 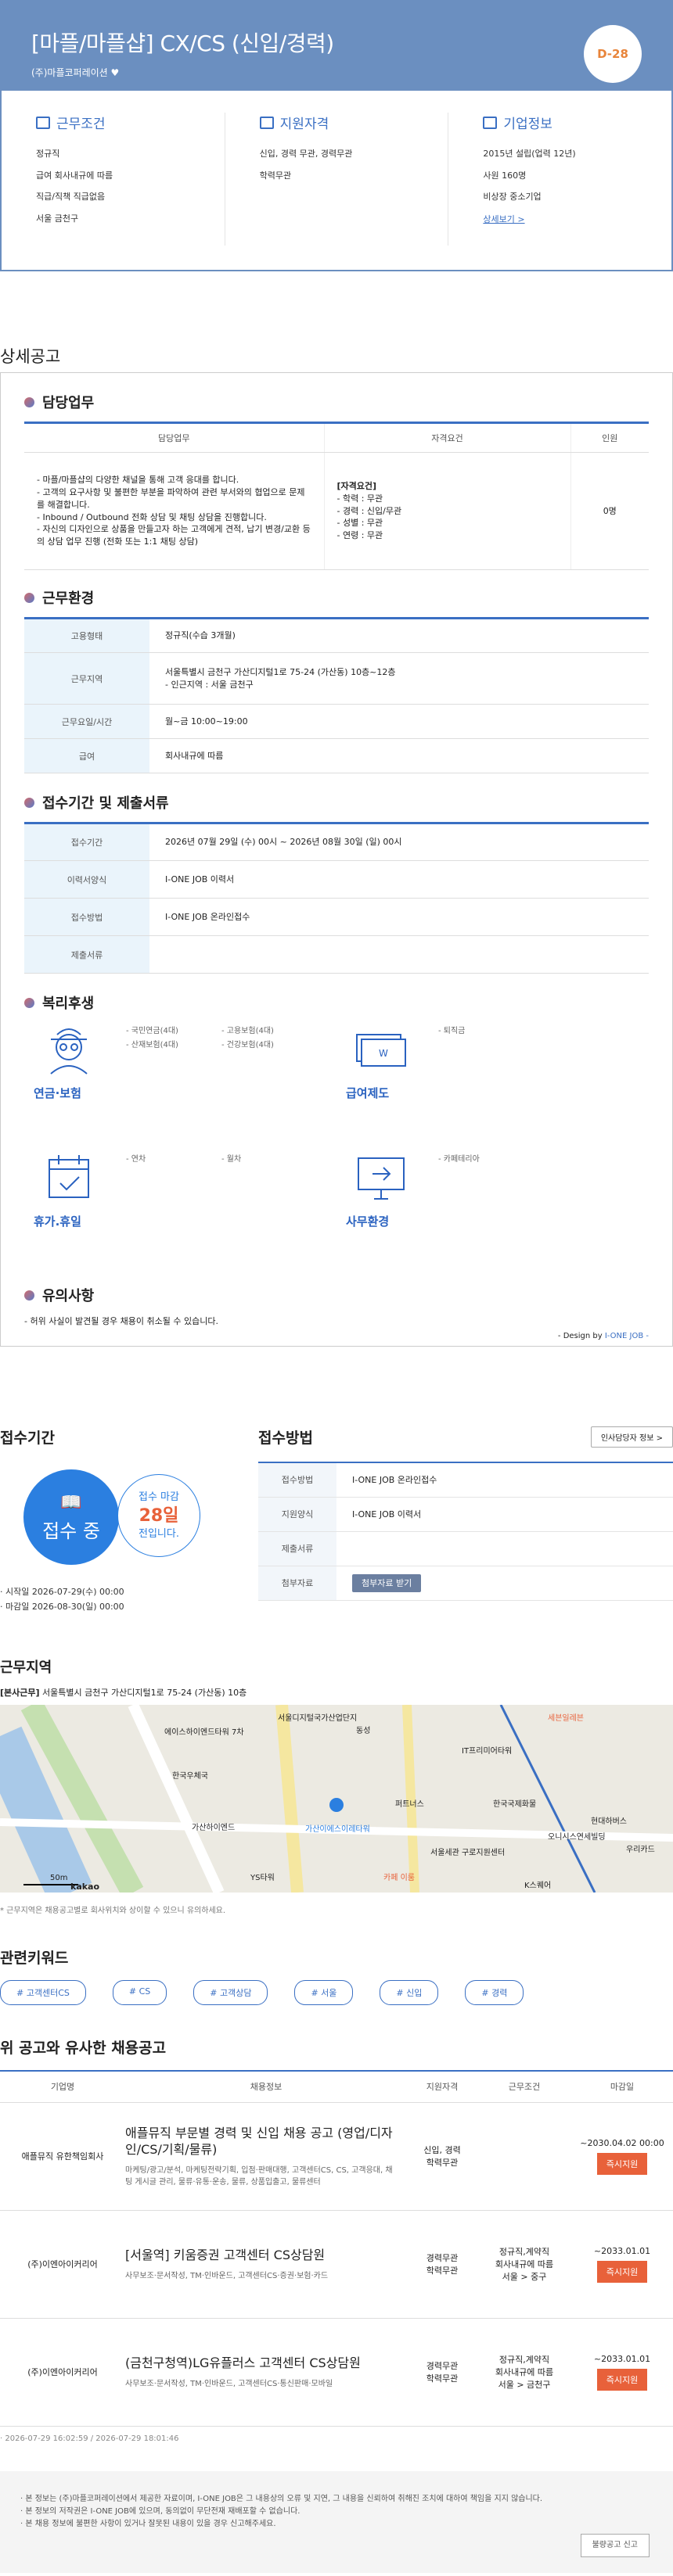 I want to click on report-button: 불량공고 신고, so click(x=615, y=2545).